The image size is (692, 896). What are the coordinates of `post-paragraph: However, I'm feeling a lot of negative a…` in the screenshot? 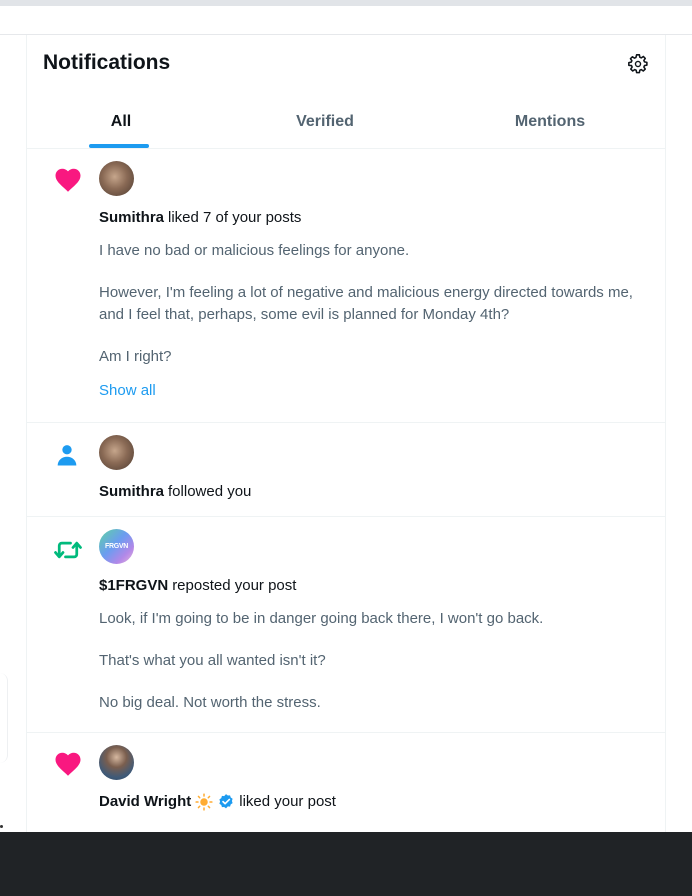 It's located at (366, 303).